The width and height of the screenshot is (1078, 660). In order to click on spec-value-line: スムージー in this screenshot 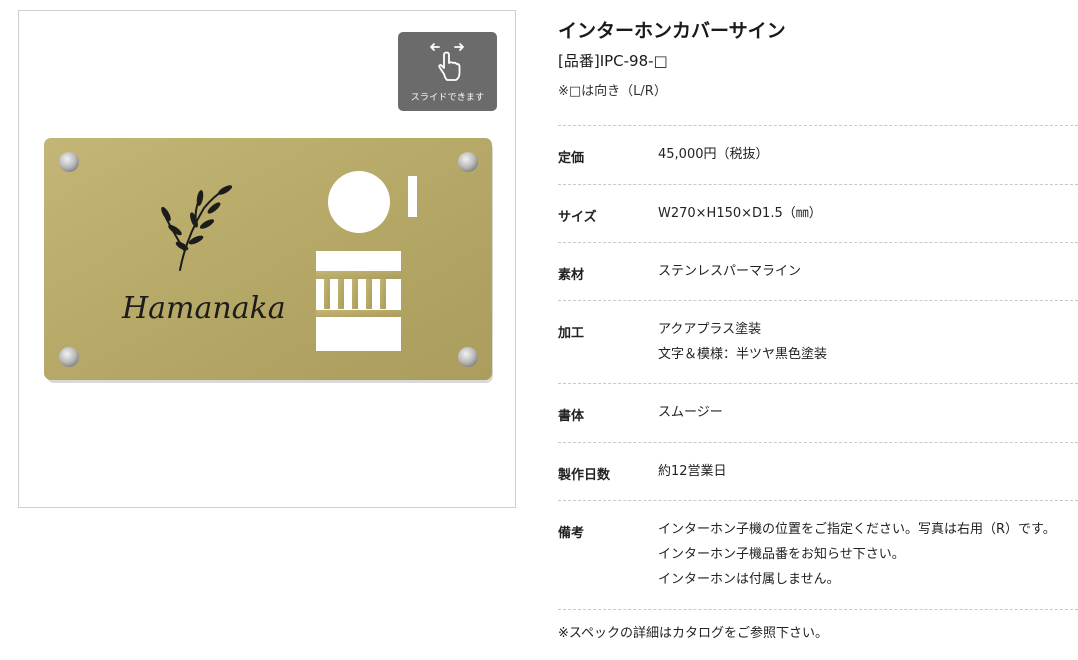, I will do `click(690, 412)`.